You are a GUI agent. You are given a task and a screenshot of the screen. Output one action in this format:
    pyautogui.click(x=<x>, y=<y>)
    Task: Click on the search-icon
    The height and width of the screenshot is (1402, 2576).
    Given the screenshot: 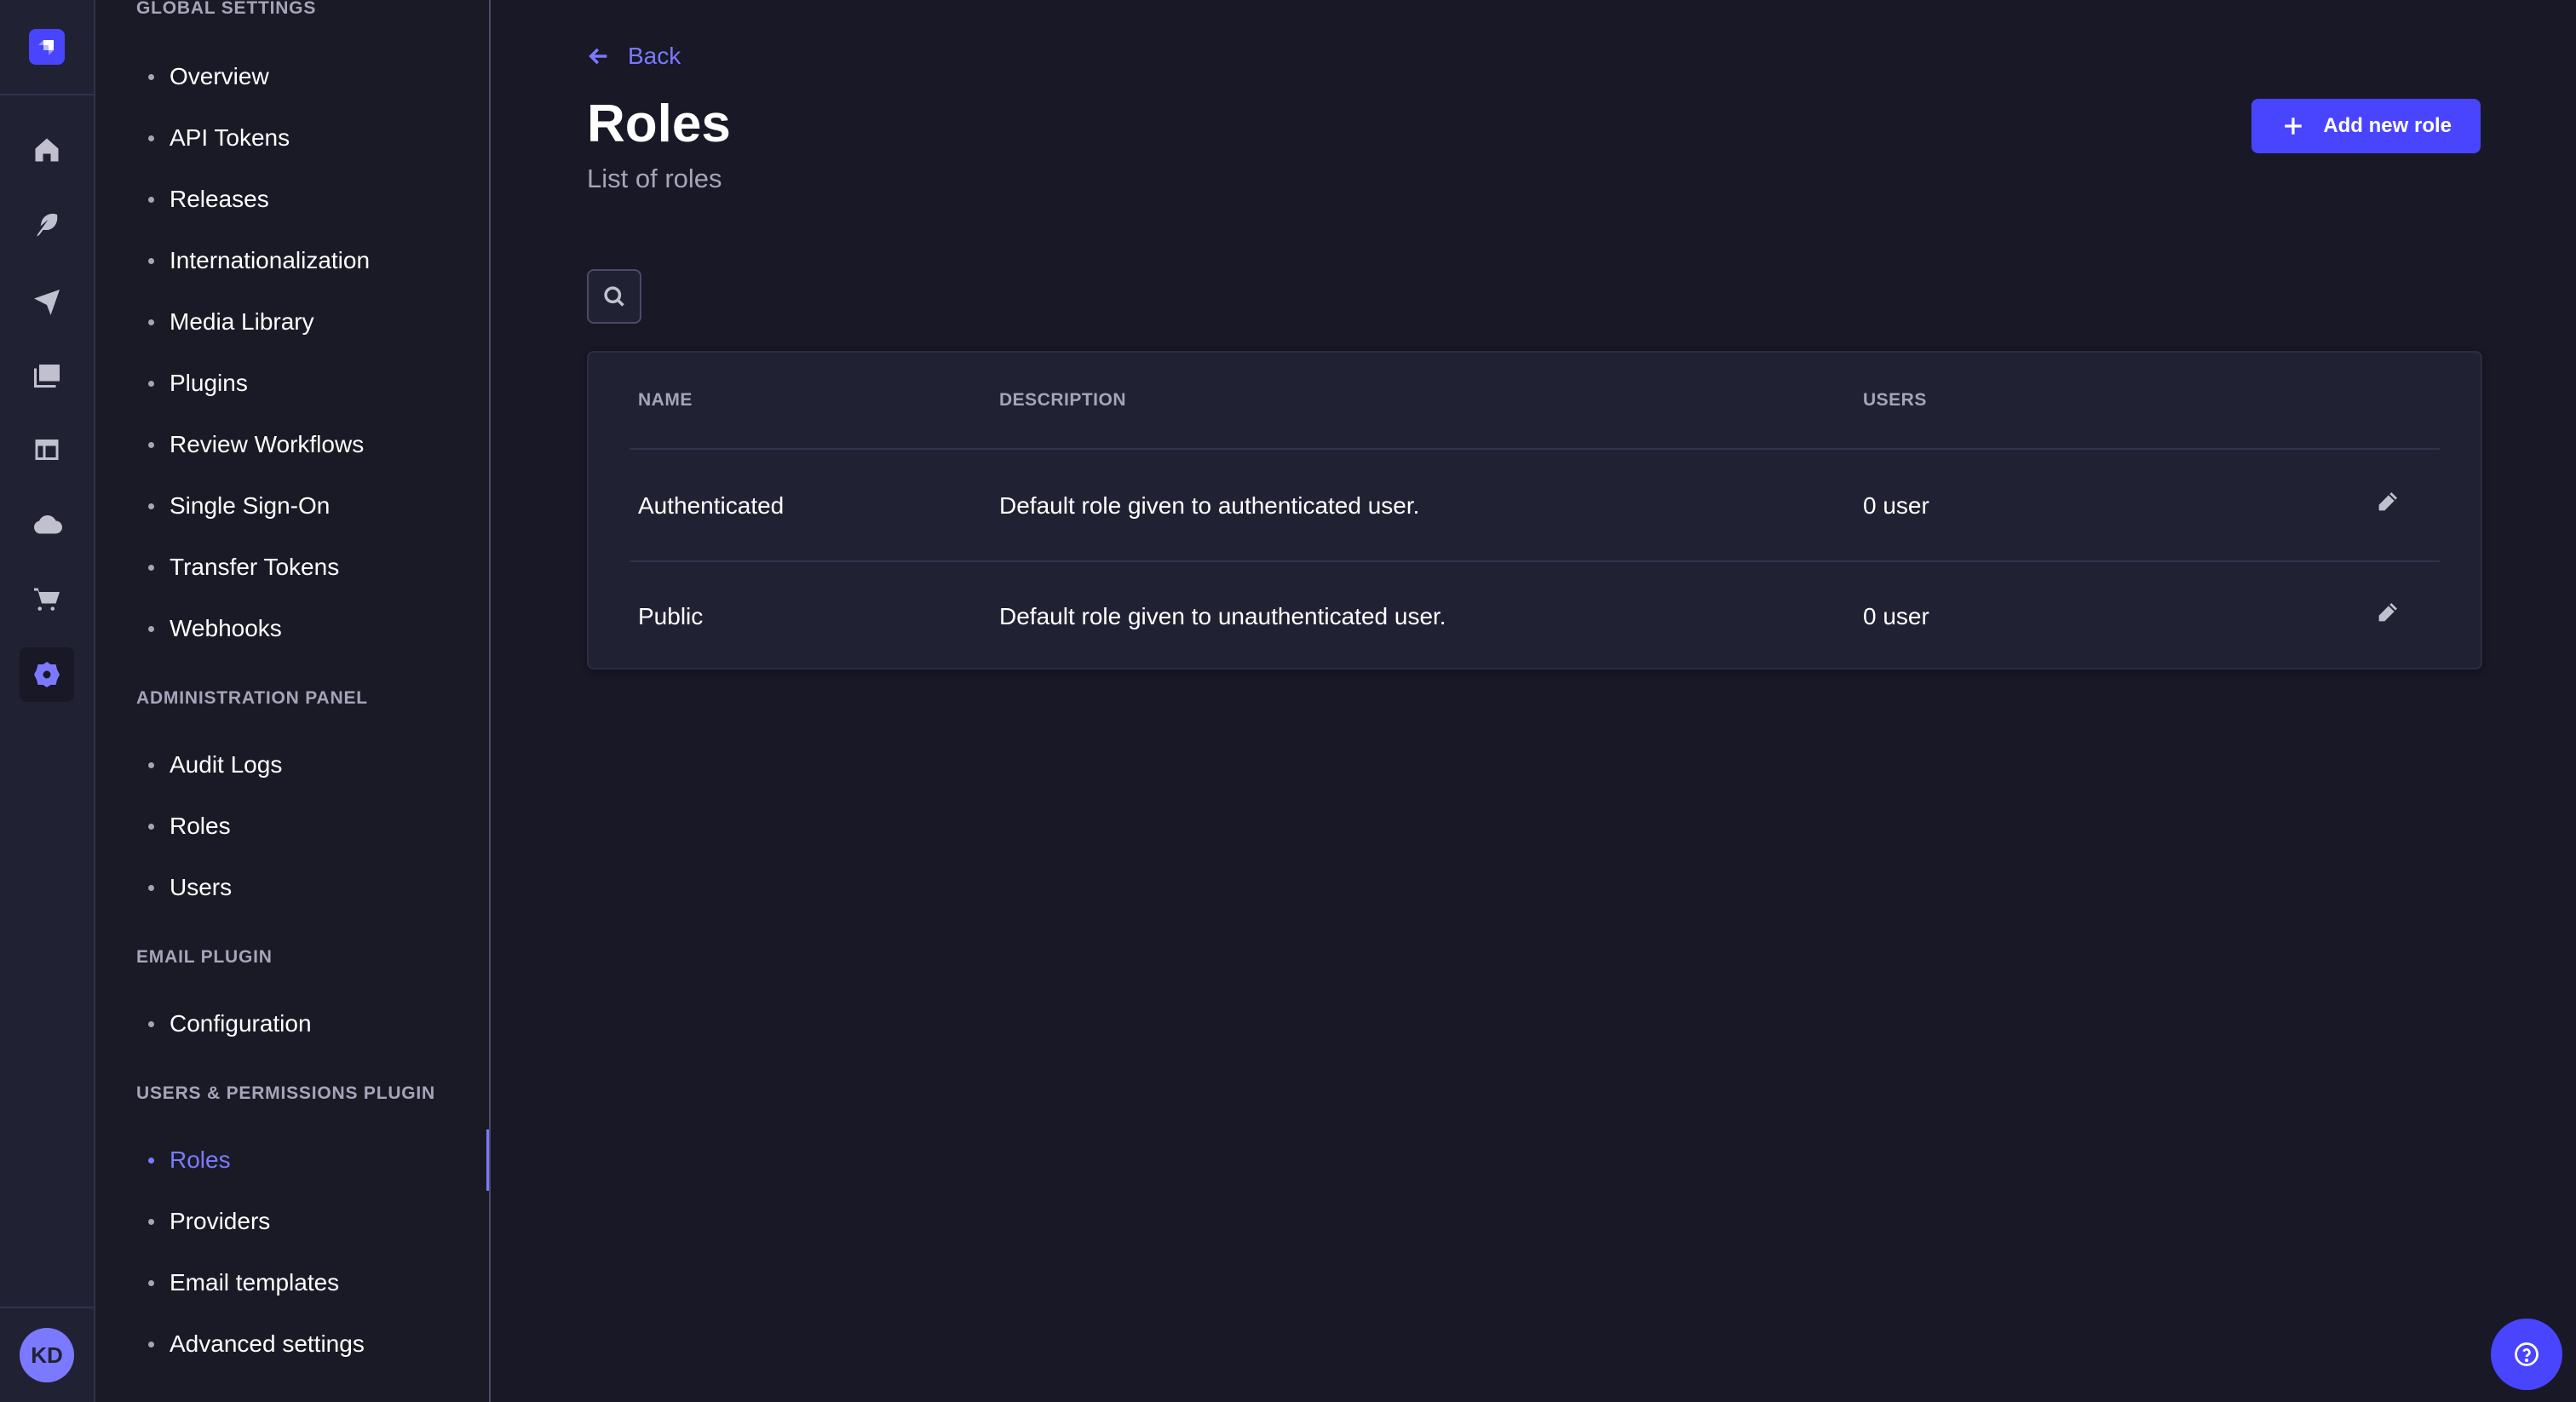 What is the action you would take?
    pyautogui.click(x=614, y=296)
    